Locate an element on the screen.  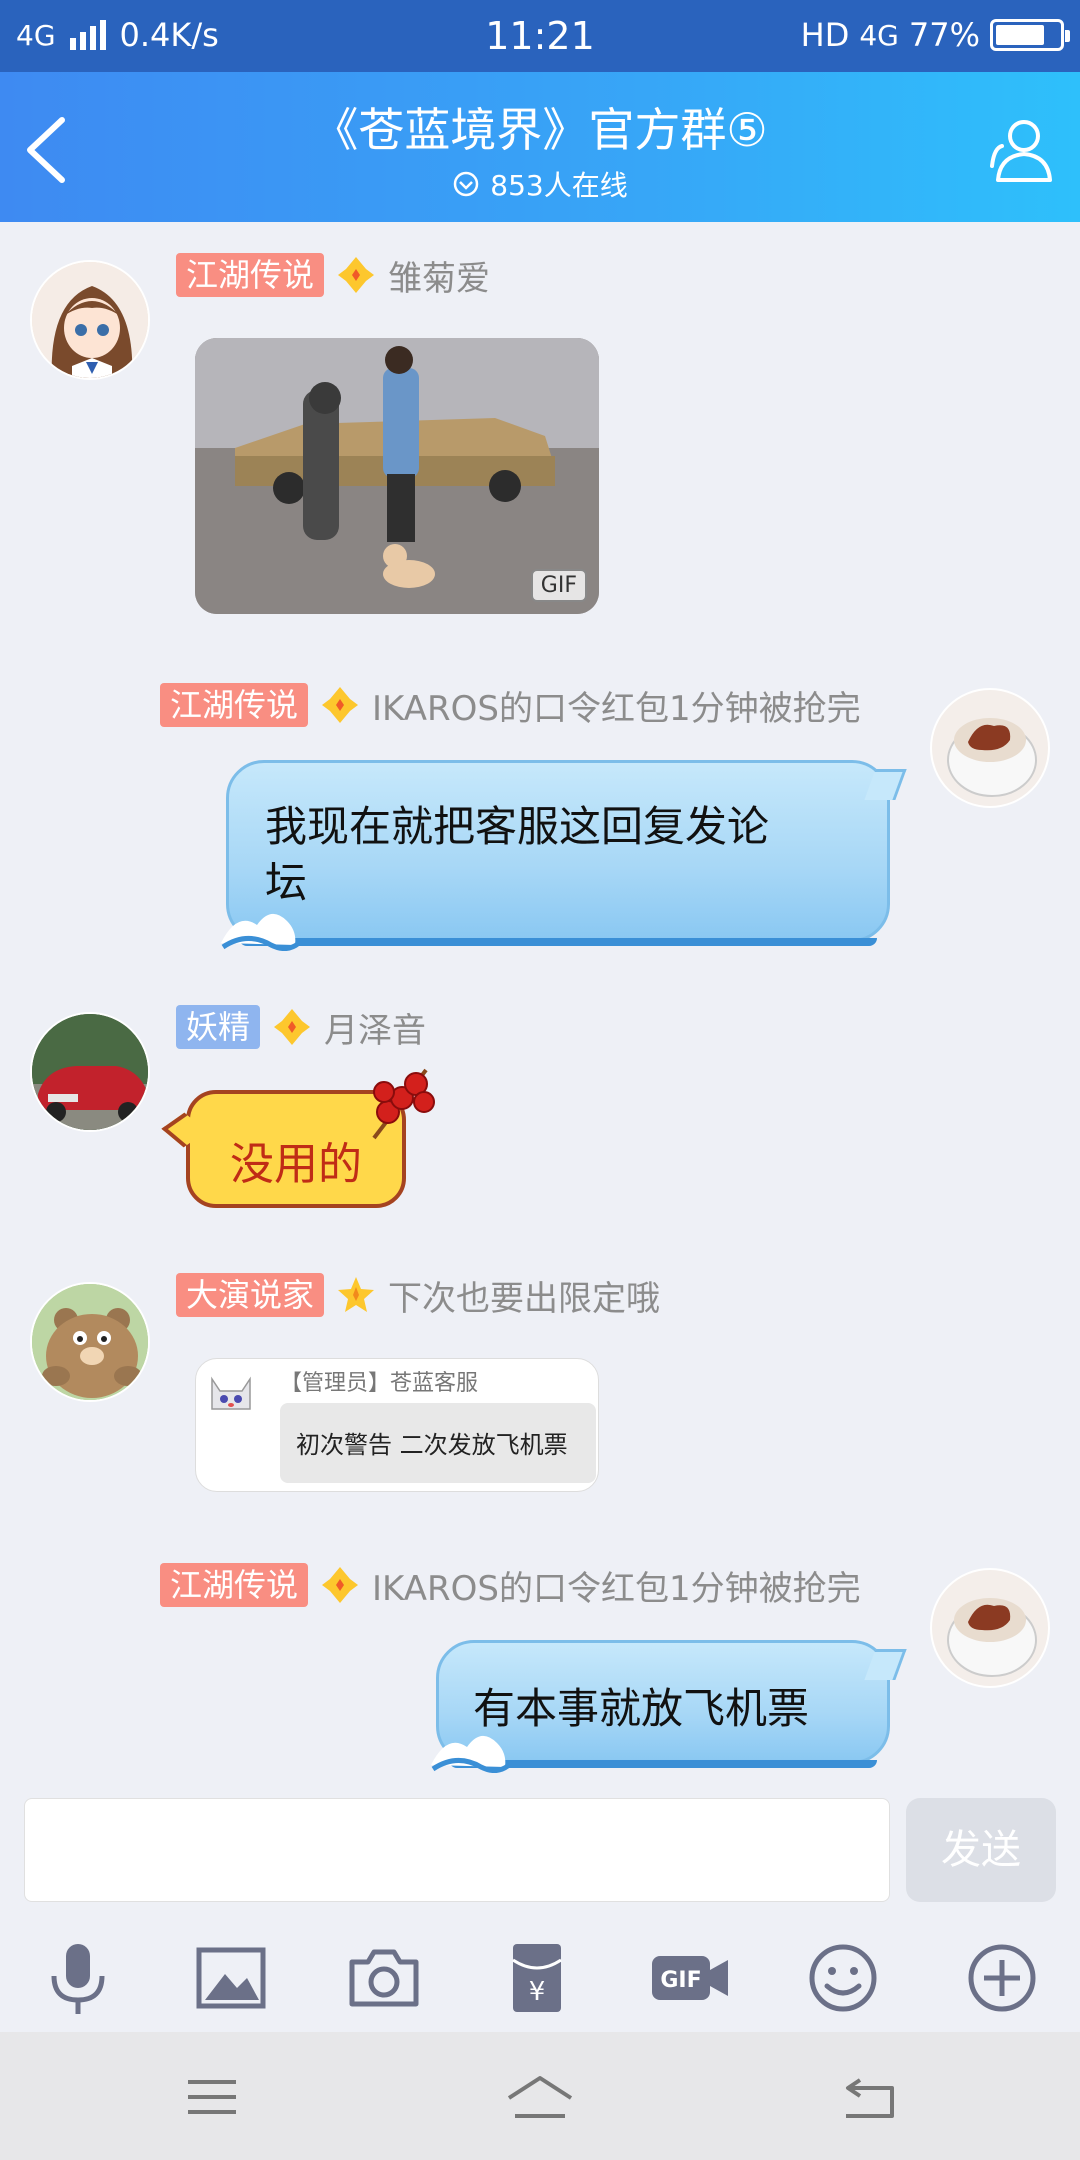
online-count-text: 853人在线 is located at coordinates (559, 185).